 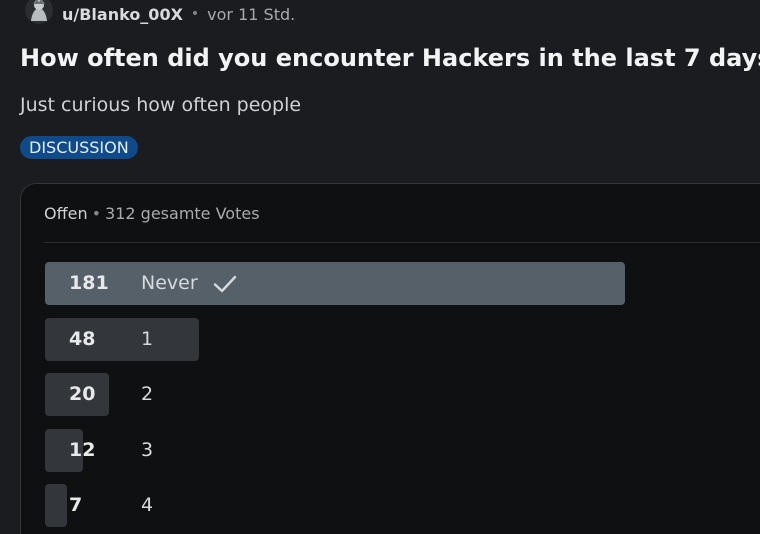 I want to click on poll-option-count: 12, so click(x=82, y=449).